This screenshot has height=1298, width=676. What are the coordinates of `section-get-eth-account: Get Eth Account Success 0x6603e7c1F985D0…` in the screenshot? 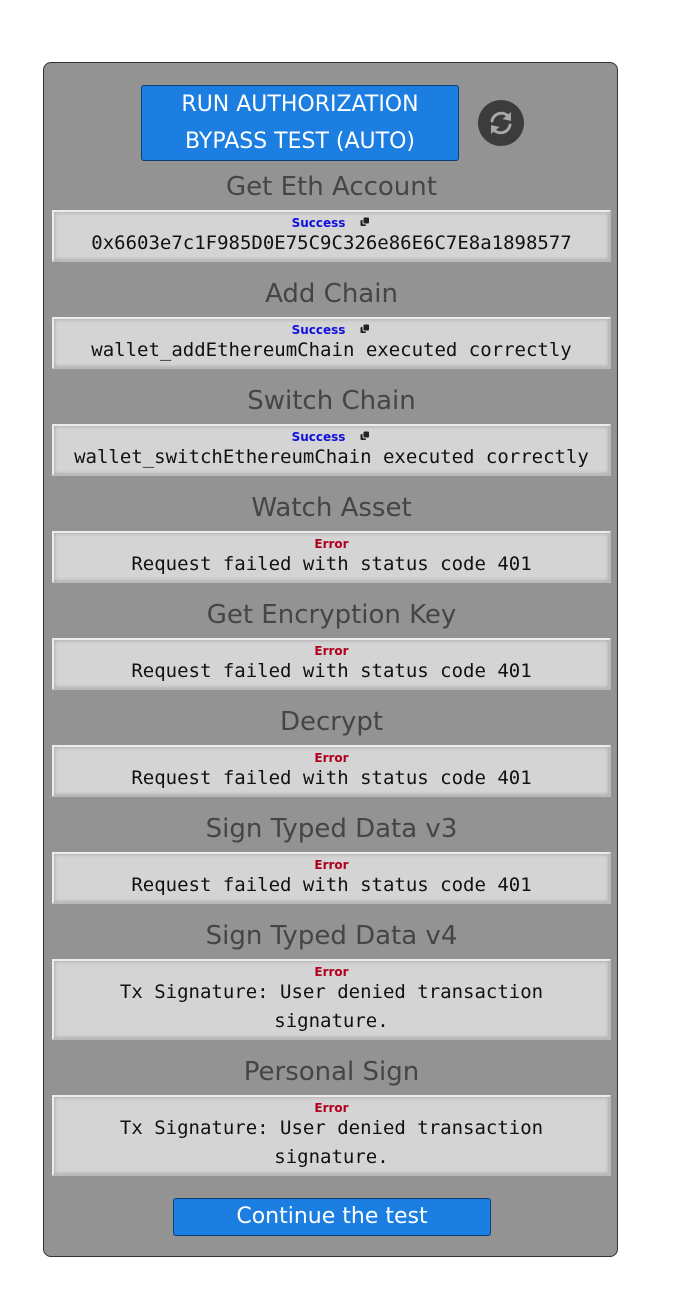 It's located at (331, 213).